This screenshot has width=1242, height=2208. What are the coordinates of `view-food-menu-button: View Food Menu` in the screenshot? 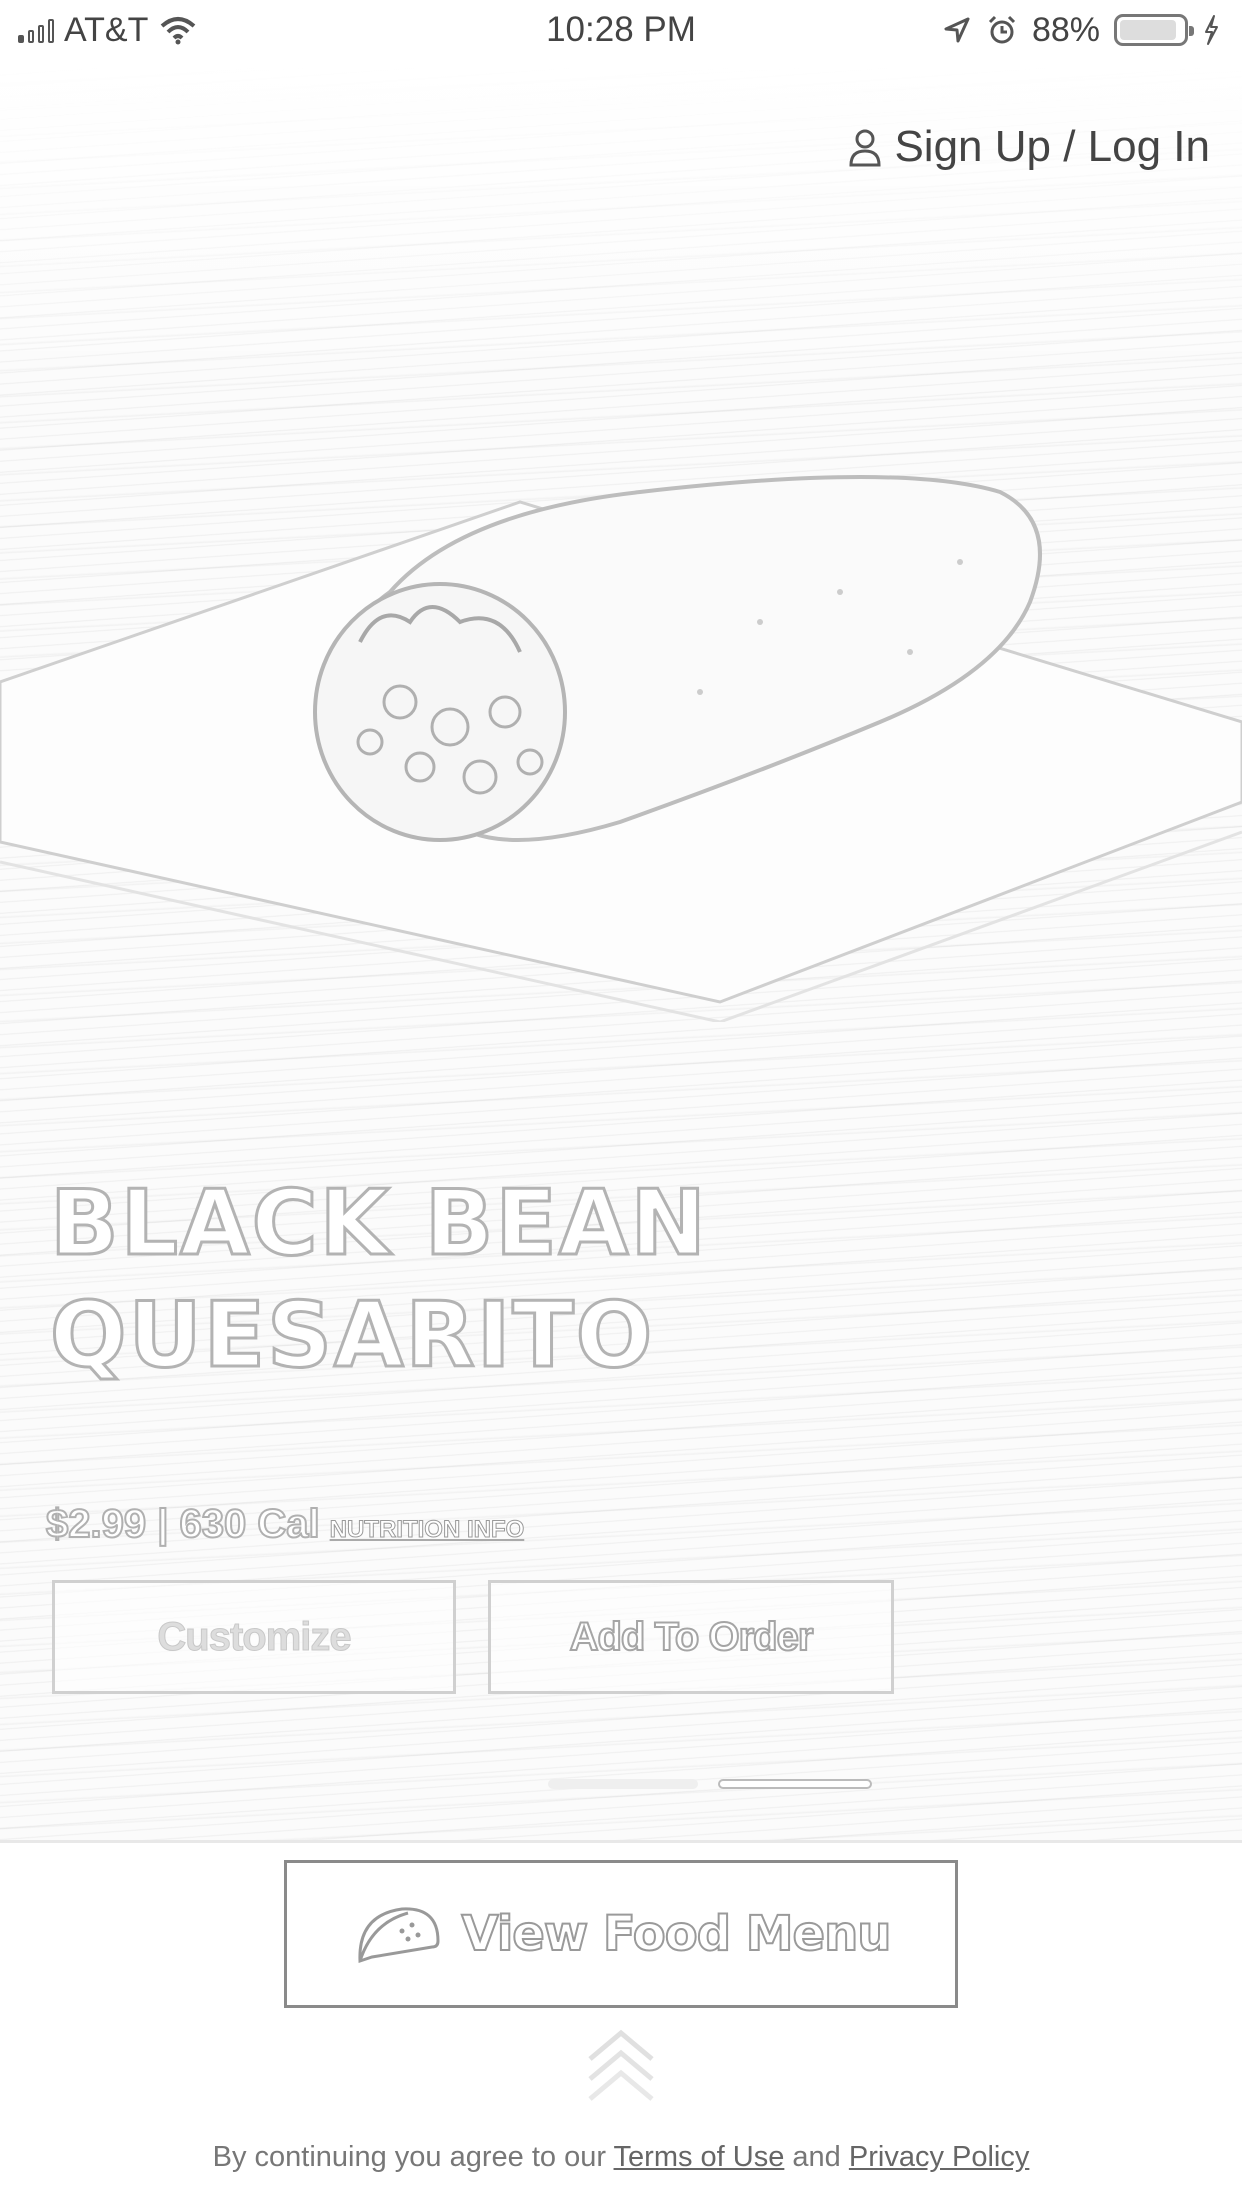 It's located at (621, 1934).